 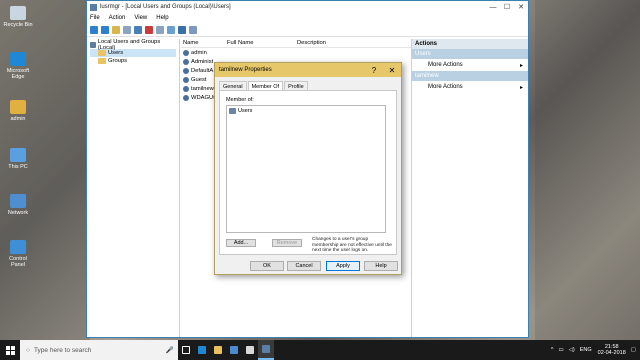 I want to click on taskbar-lusrmgr, so click(x=266, y=350).